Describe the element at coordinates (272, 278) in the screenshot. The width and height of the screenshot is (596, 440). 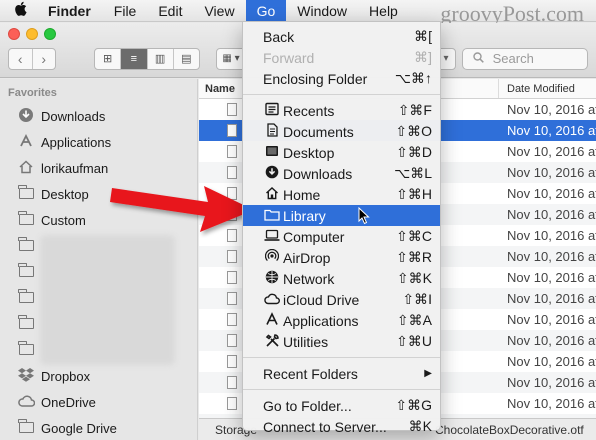
I see `network-icon` at that location.